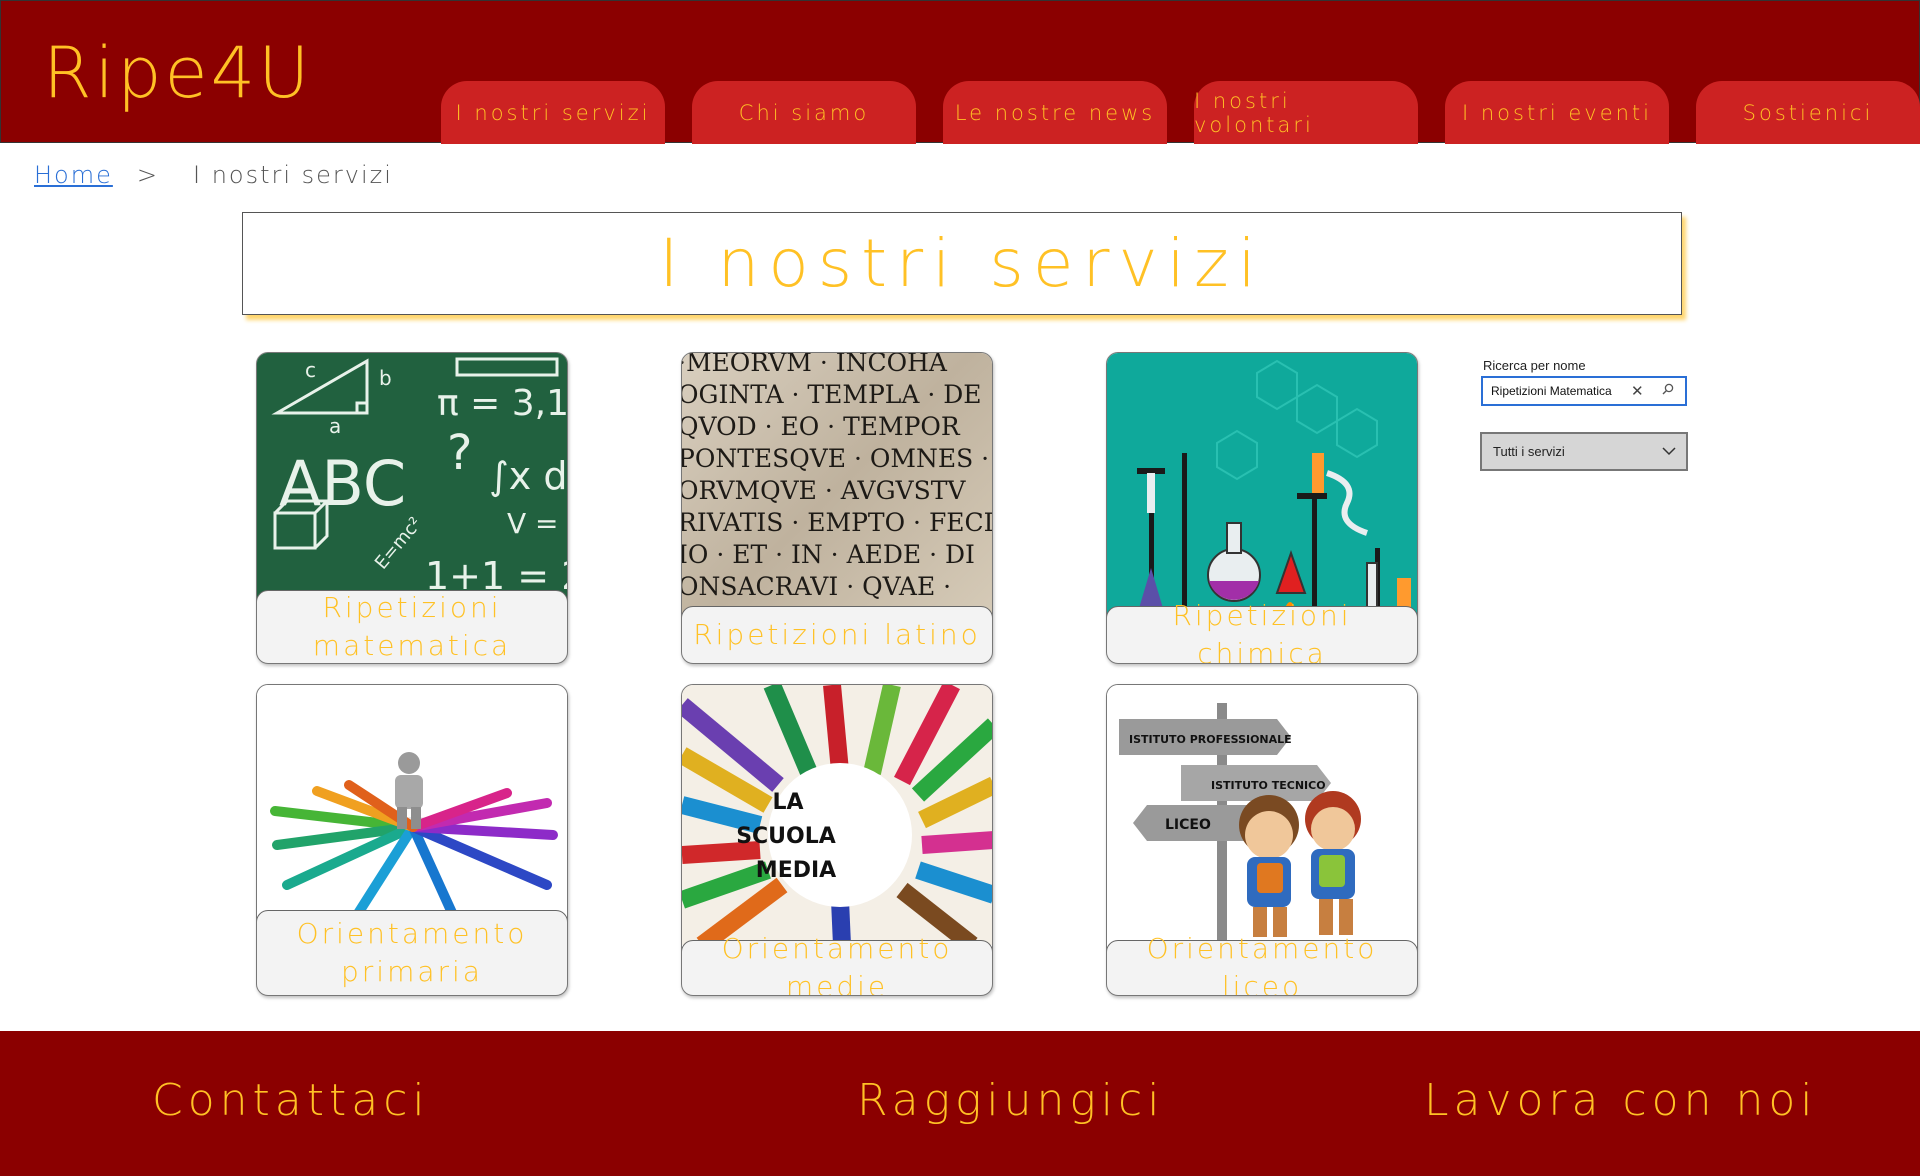  Describe the element at coordinates (412, 626) in the screenshot. I see `card-caption: Ripetizioni matematica` at that location.